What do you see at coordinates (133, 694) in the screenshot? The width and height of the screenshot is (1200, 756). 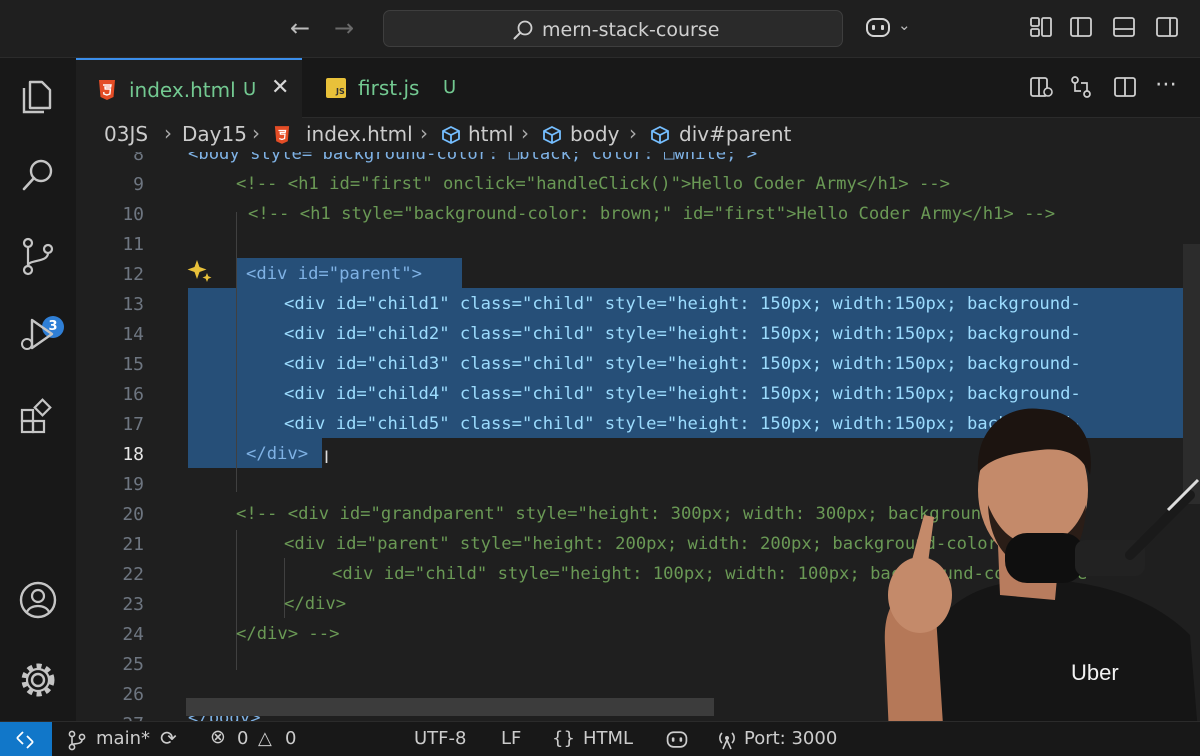 I see `line-number: 26` at bounding box center [133, 694].